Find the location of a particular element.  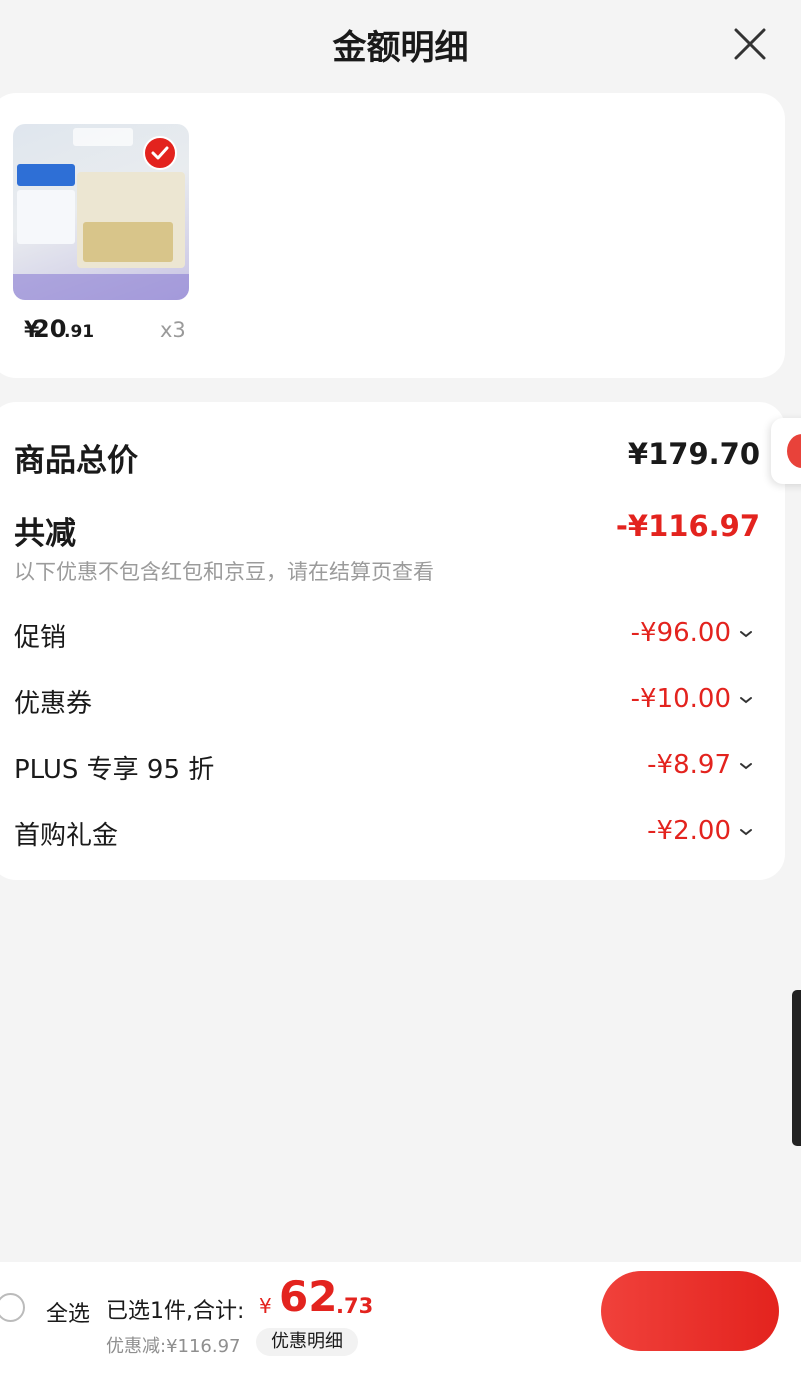

total-currency: ¥ is located at coordinates (265, 1306).